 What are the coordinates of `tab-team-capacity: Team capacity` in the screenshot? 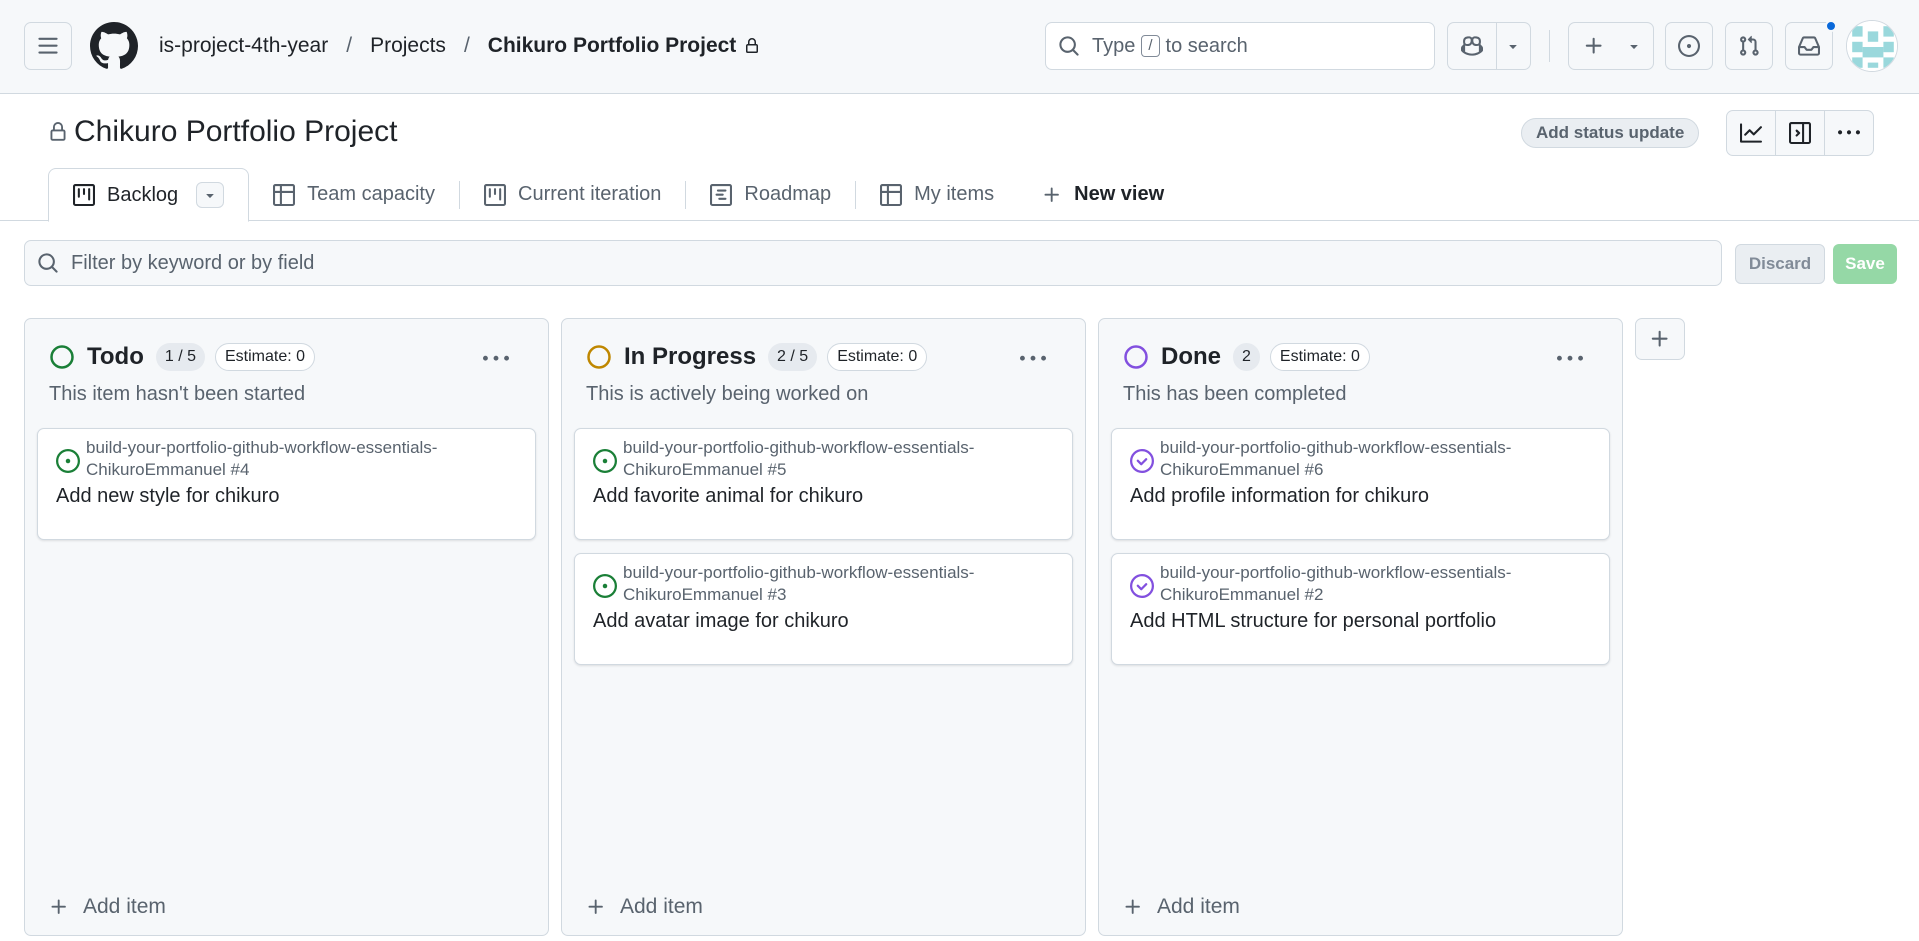 It's located at (354, 194).